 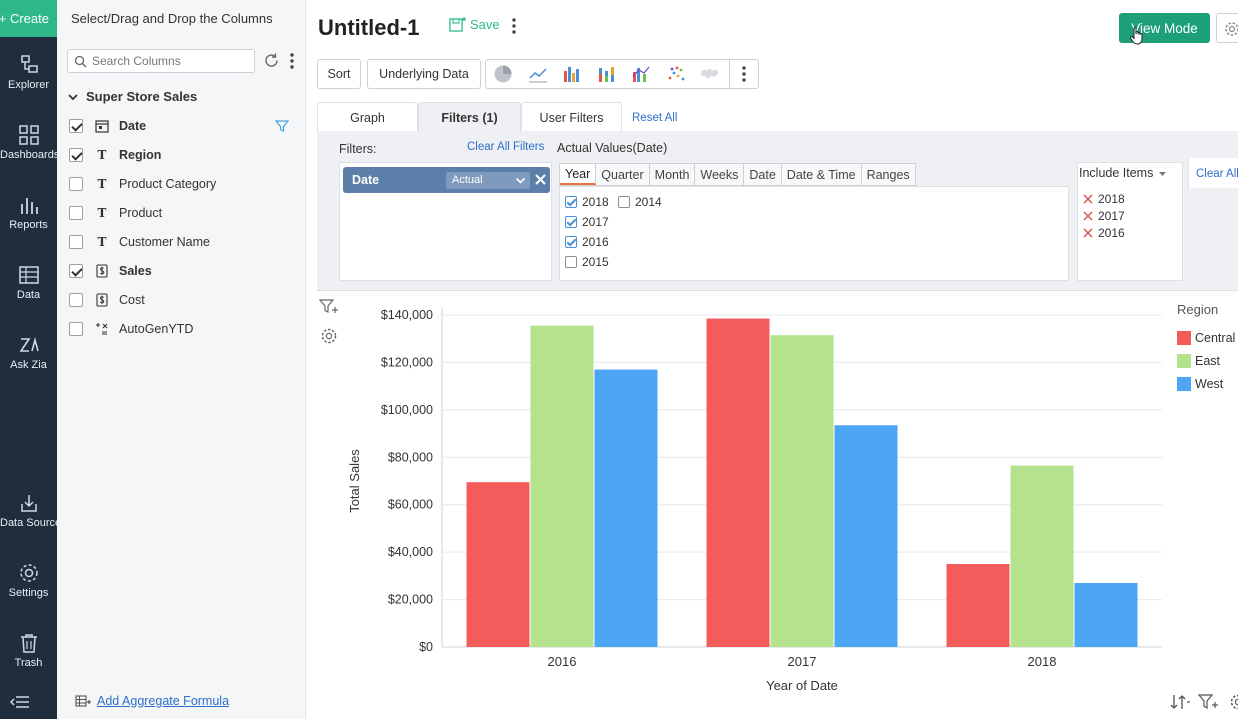 What do you see at coordinates (562, 486) in the screenshot?
I see `bar-east-2016` at bounding box center [562, 486].